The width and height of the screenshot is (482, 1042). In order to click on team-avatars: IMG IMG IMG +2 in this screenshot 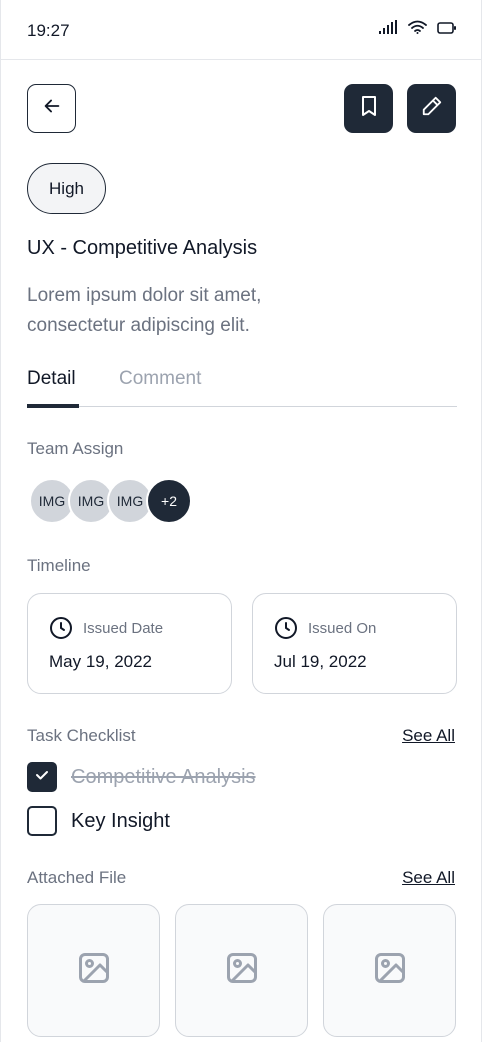, I will do `click(114, 501)`.